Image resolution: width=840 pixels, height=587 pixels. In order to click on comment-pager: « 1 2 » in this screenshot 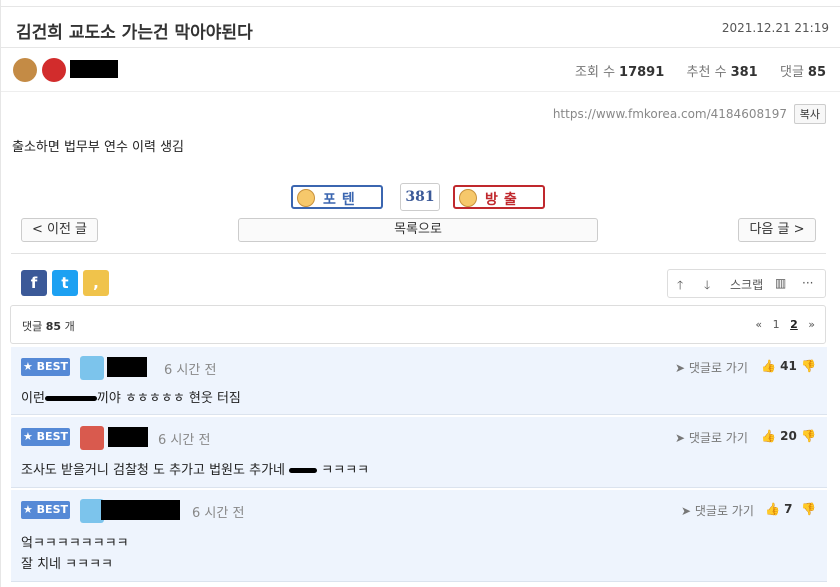, I will do `click(785, 324)`.